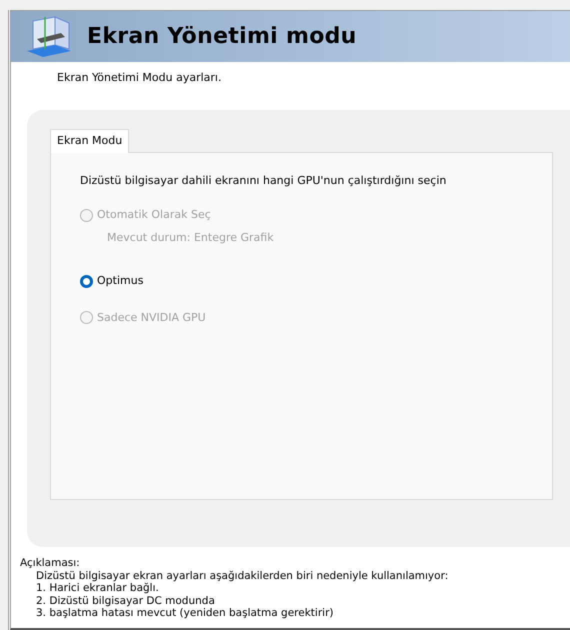  Describe the element at coordinates (264, 180) in the screenshot. I see `prompt-text: Dizüstü bilgisayar dahili ekranını hangi GPU'nun çalıştırdığını seçin` at that location.